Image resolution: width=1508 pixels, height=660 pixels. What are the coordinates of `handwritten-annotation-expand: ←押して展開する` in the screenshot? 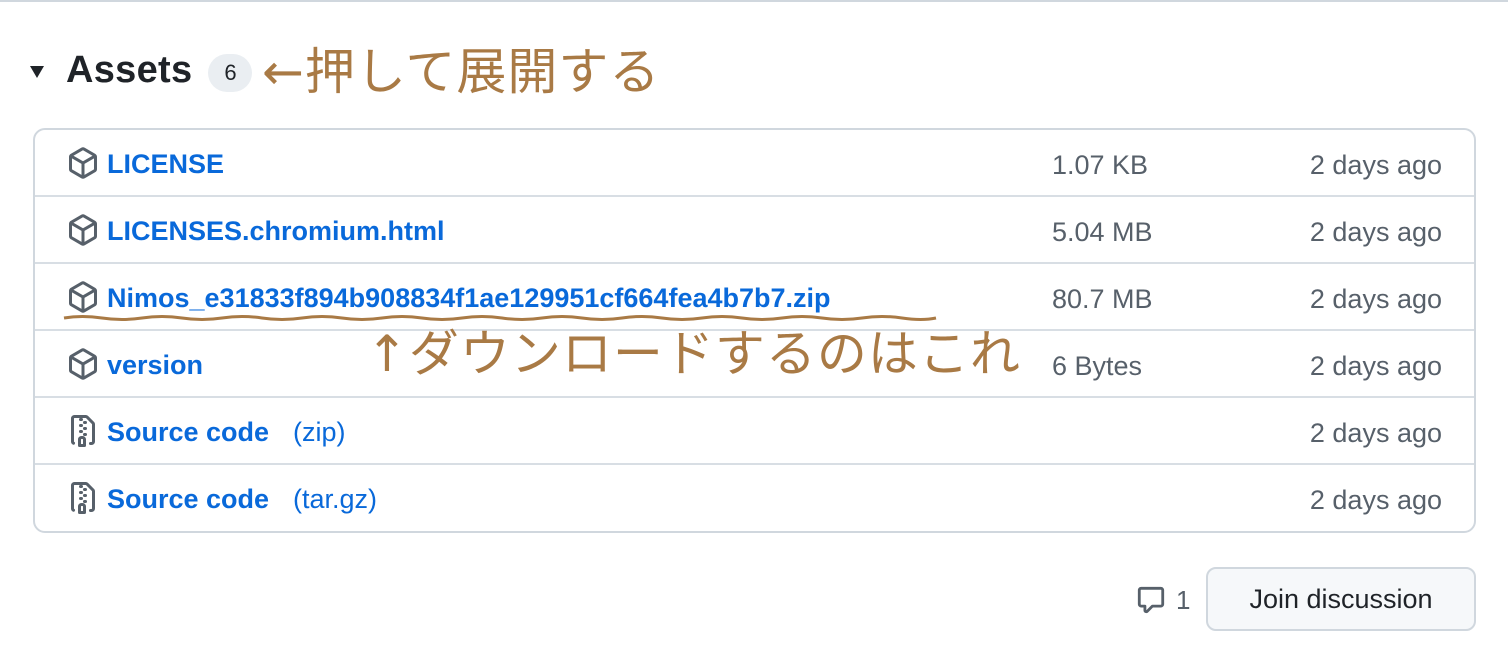 It's located at (461, 72).